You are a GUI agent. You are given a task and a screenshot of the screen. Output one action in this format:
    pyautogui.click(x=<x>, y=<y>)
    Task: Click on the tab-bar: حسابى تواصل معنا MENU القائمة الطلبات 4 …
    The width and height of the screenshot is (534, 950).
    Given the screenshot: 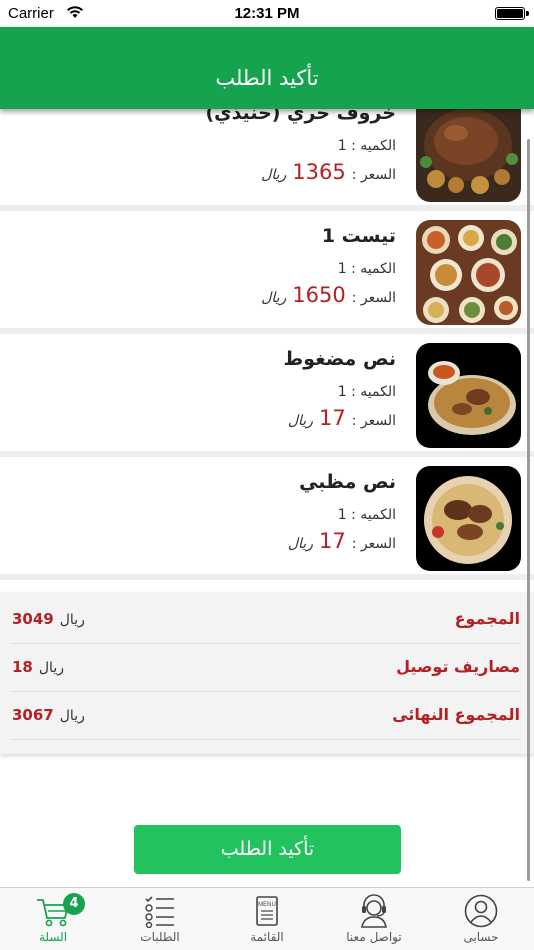 What is the action you would take?
    pyautogui.click(x=267, y=918)
    